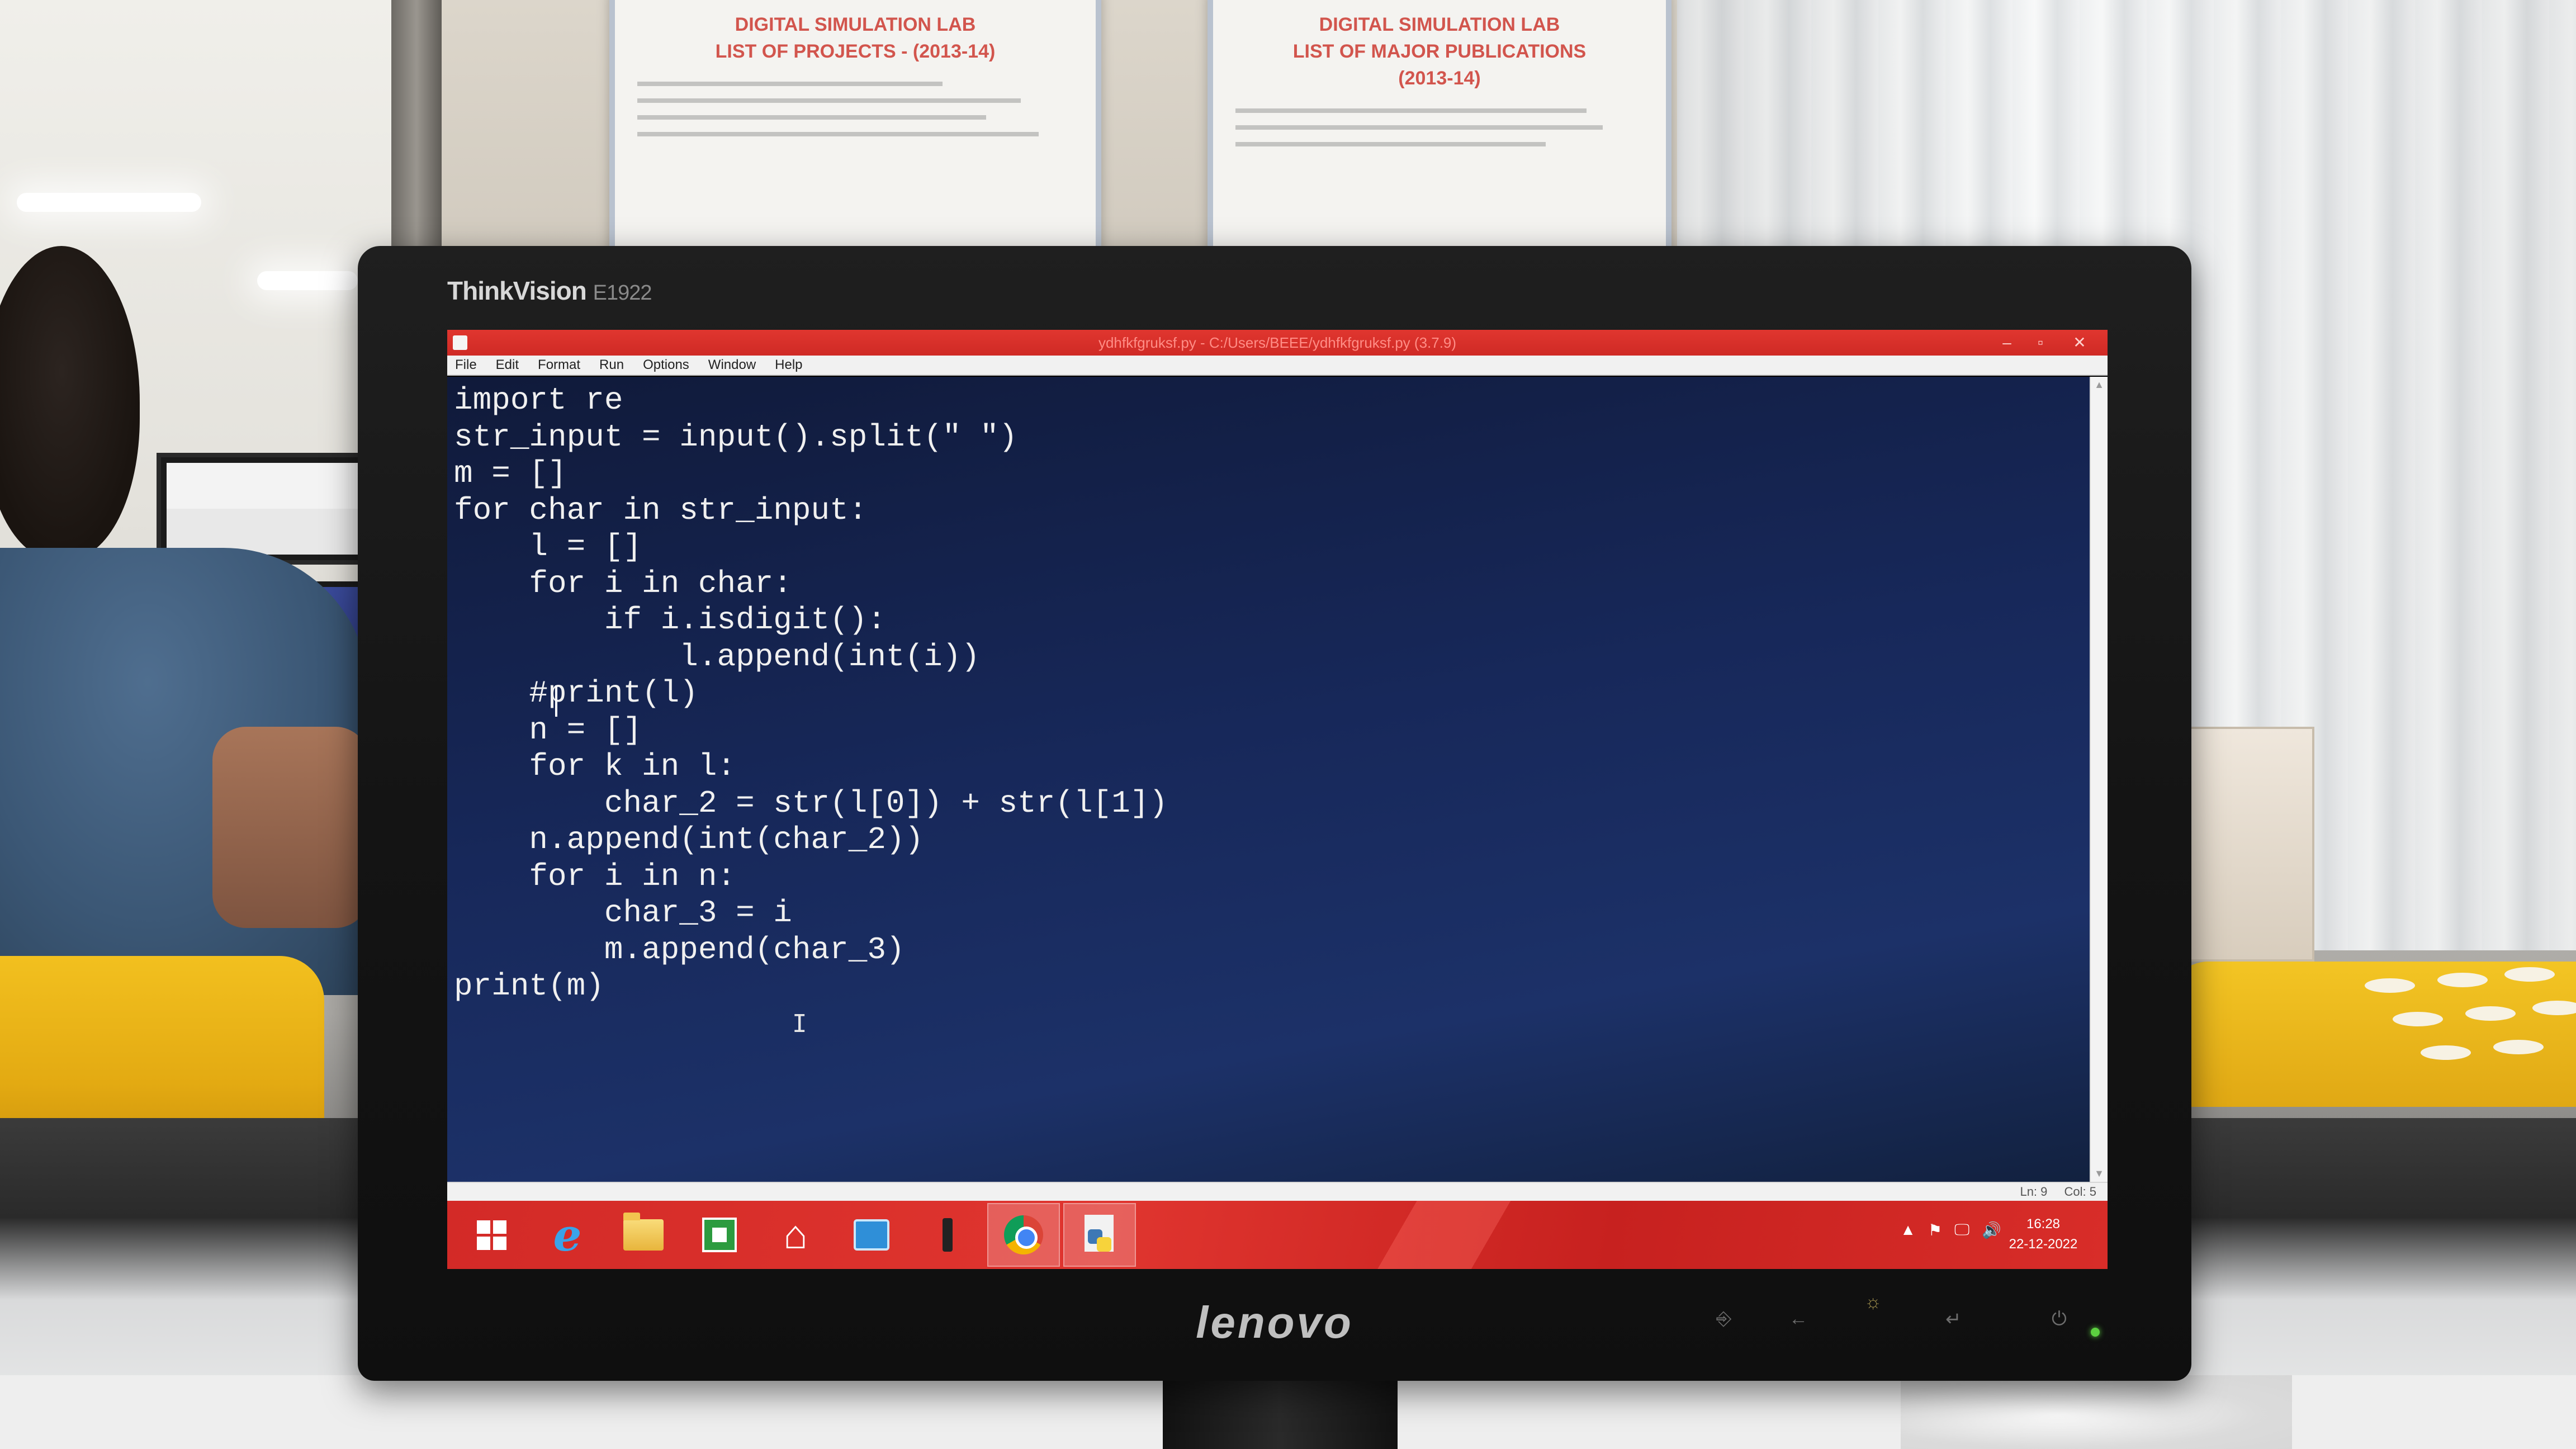  Describe the element at coordinates (529, 986) in the screenshot. I see `code-line: print(m)` at that location.